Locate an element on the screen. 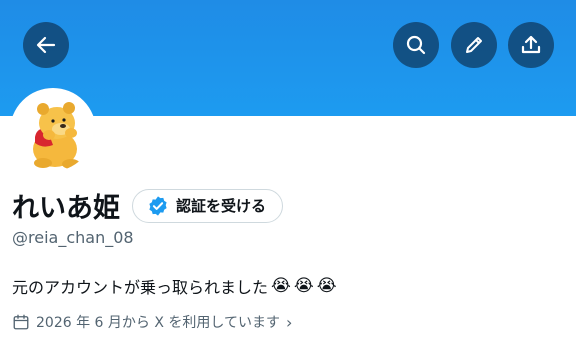 This screenshot has height=351, width=576. verified-badge-icon is located at coordinates (158, 205).